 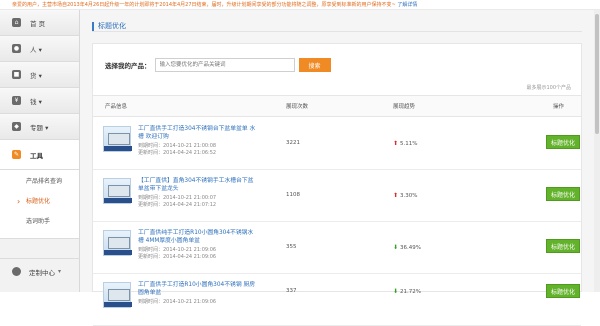 What do you see at coordinates (198, 289) in the screenshot?
I see `product-title-link: 工厂直供手工打造R10小圆角304不锈钢 厨房 圆角单盆` at bounding box center [198, 289].